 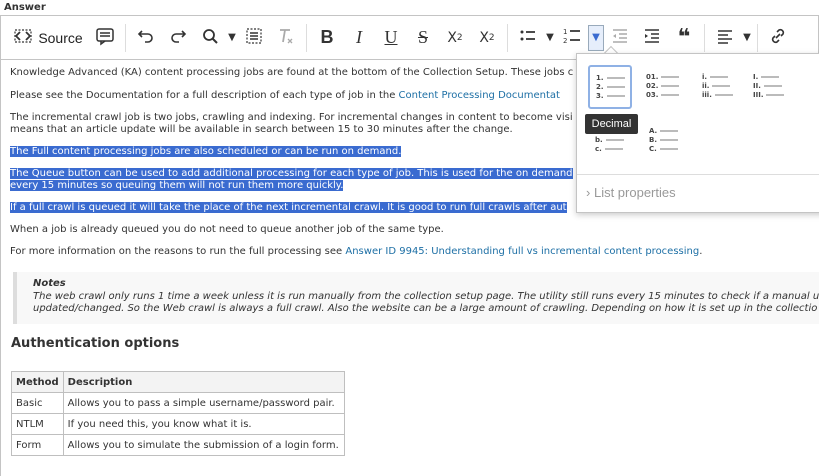 What do you see at coordinates (37, 403) in the screenshot?
I see `table-cell: Basic` at bounding box center [37, 403].